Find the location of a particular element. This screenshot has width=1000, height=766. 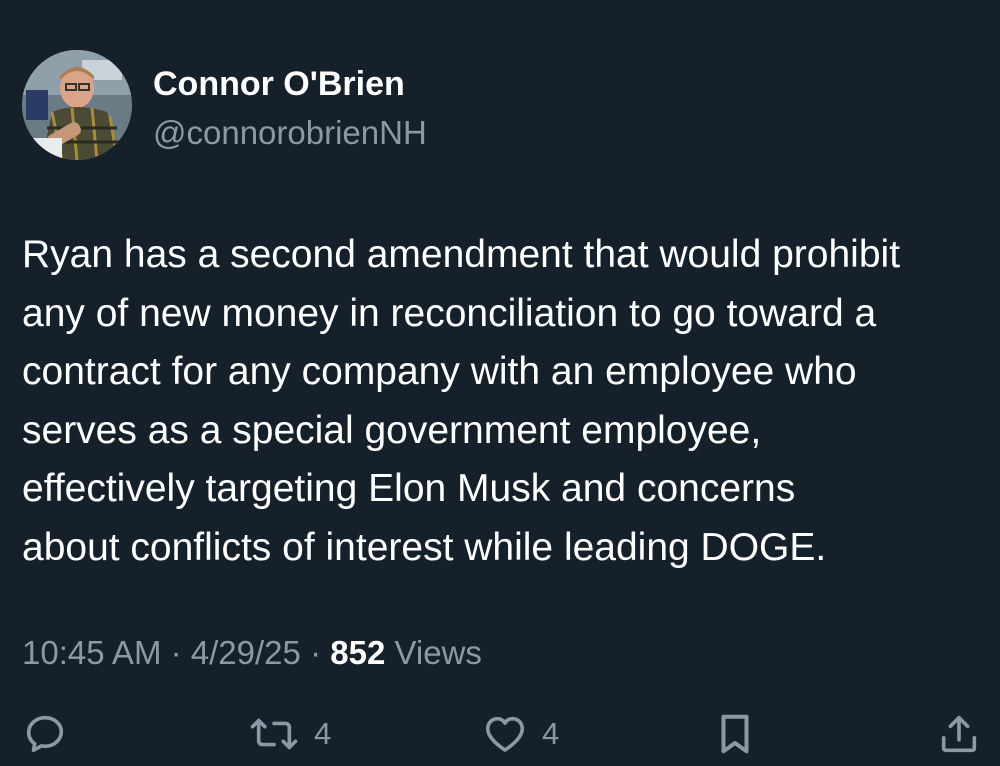

tweet-time: 10:45 AM is located at coordinates (91, 652).